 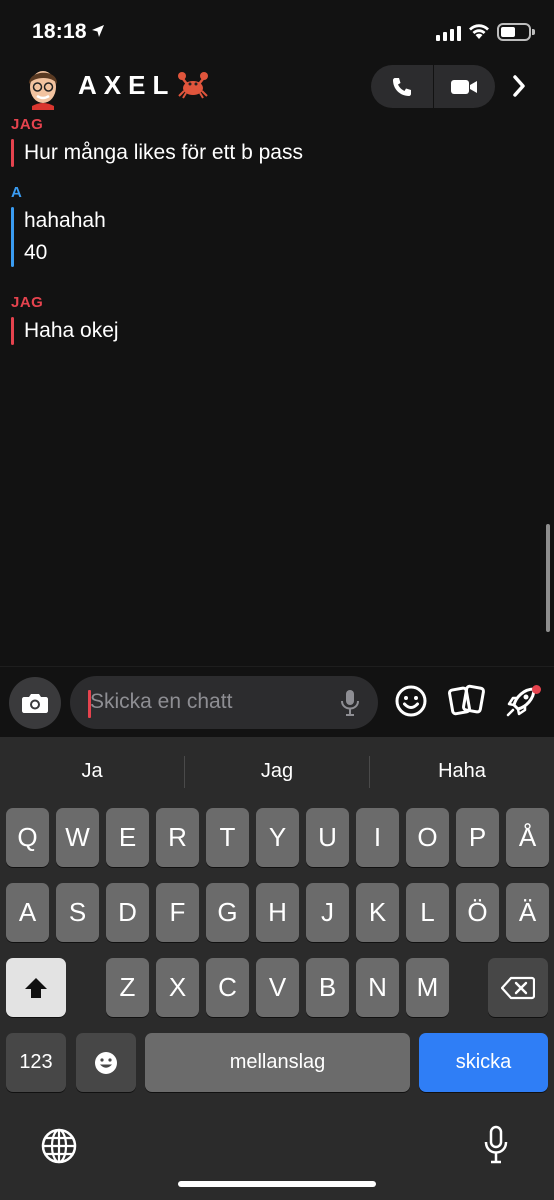 I want to click on key-g: G, so click(x=227, y=912).